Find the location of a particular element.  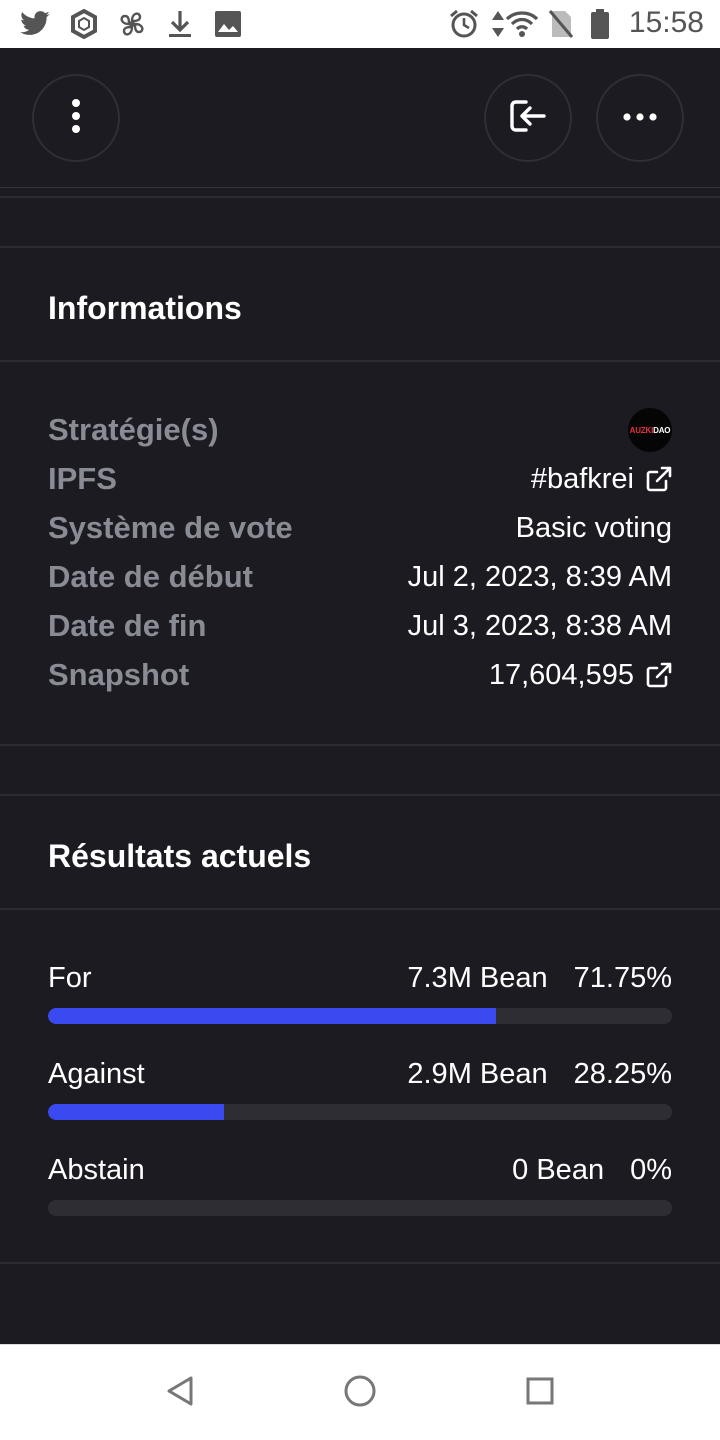

choice-percent: 71.75% is located at coordinates (622, 977).